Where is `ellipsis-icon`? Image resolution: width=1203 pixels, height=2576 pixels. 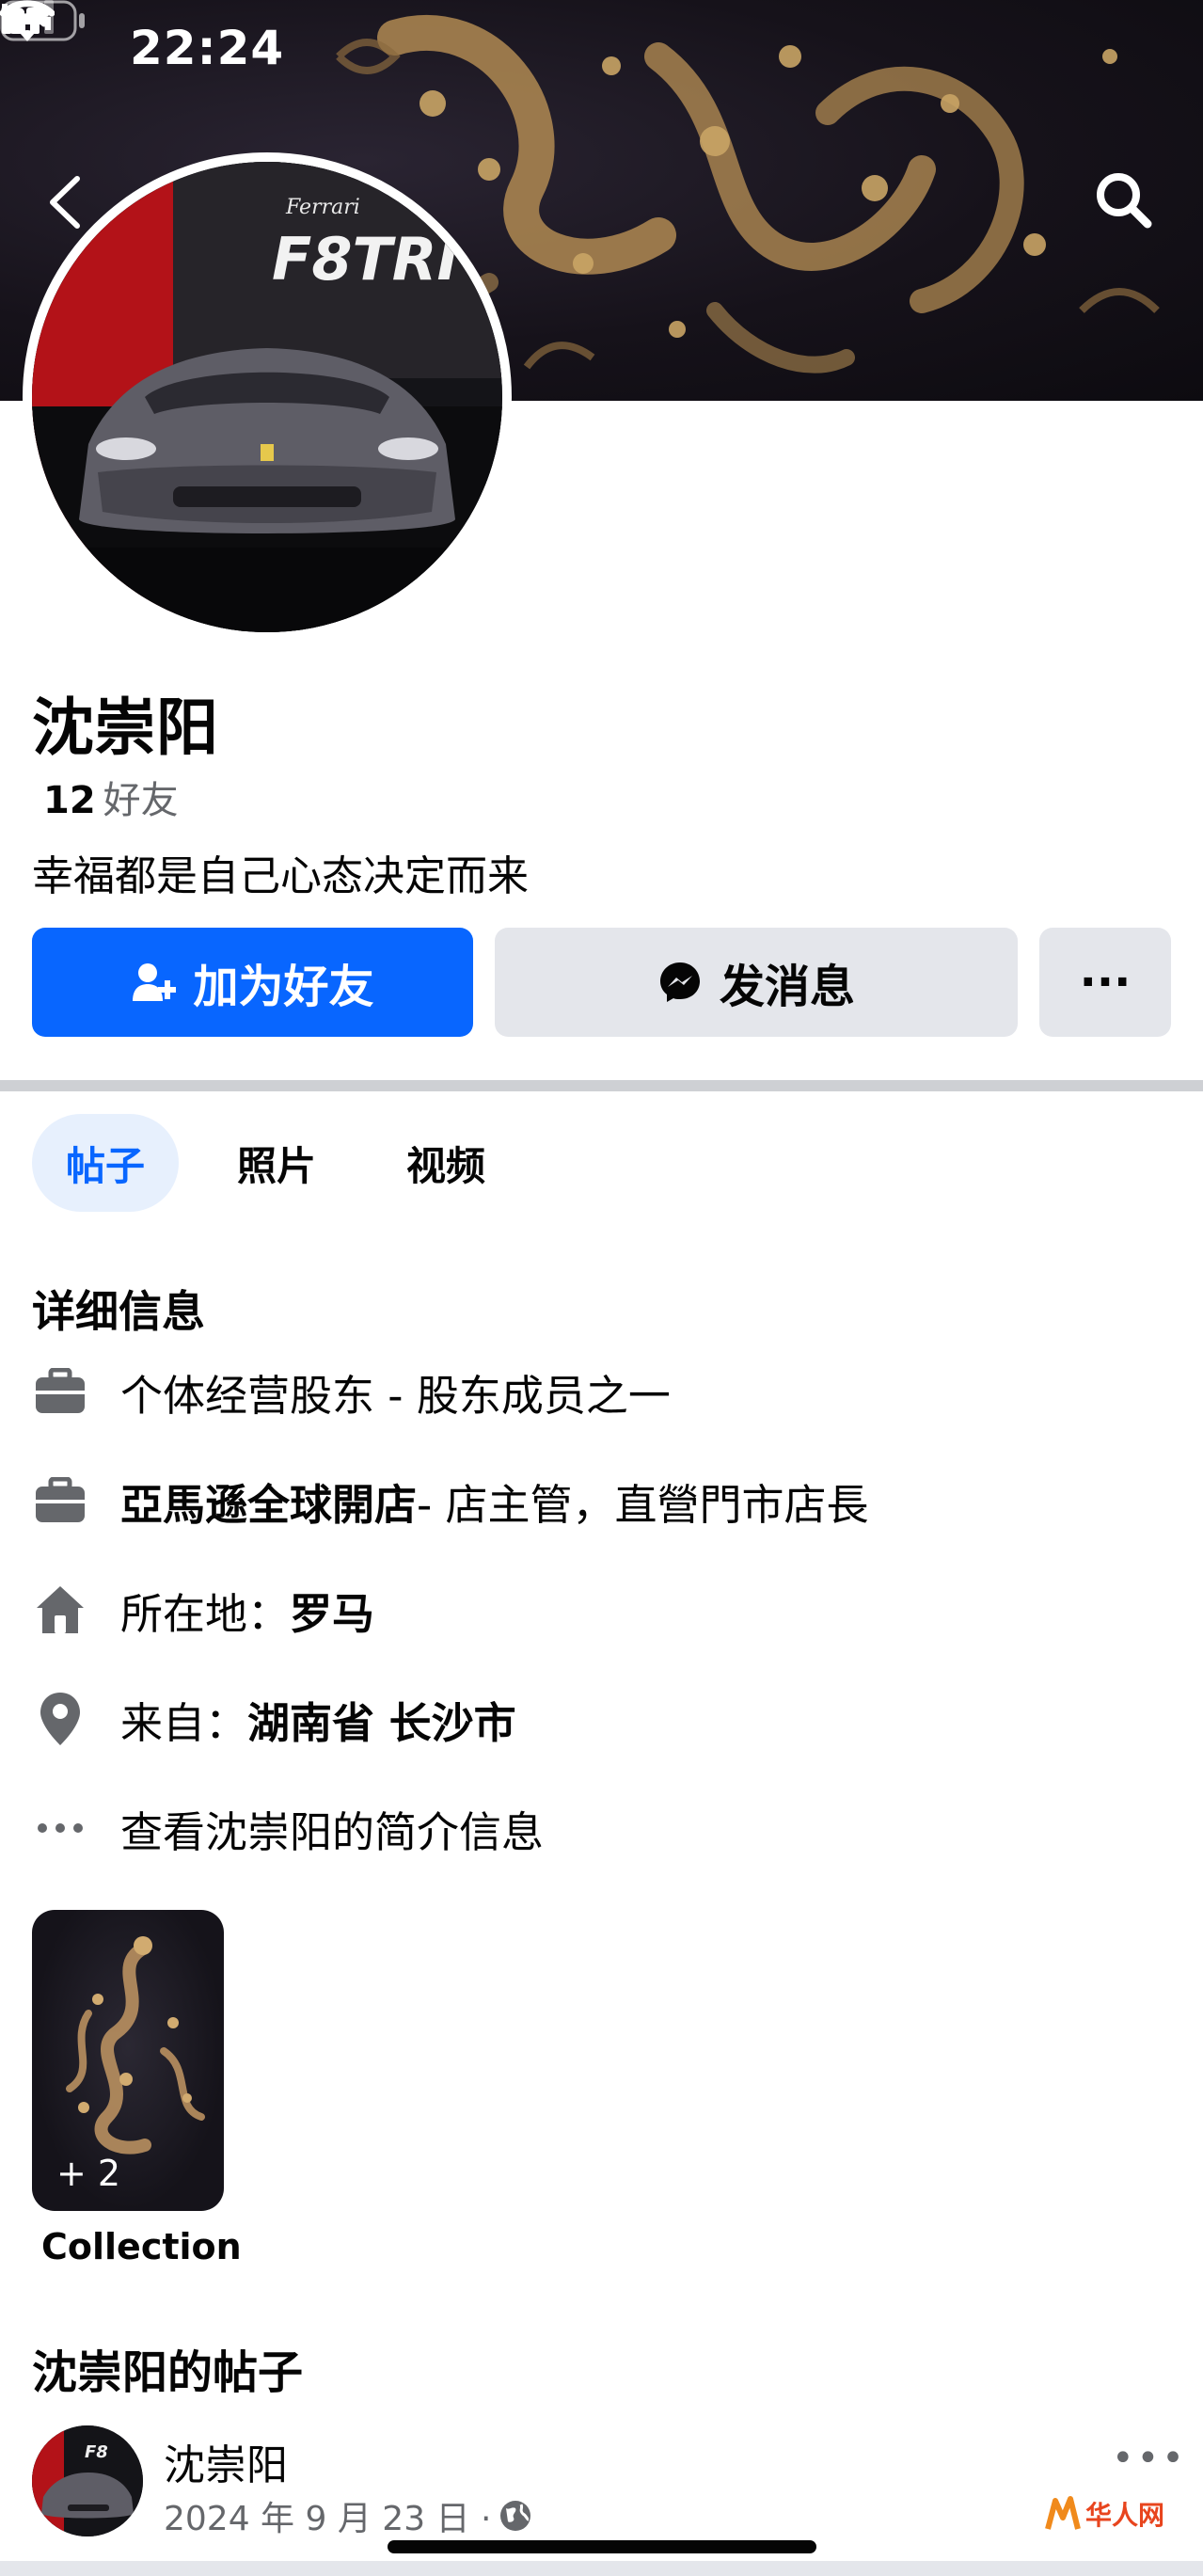
ellipsis-icon is located at coordinates (60, 1828).